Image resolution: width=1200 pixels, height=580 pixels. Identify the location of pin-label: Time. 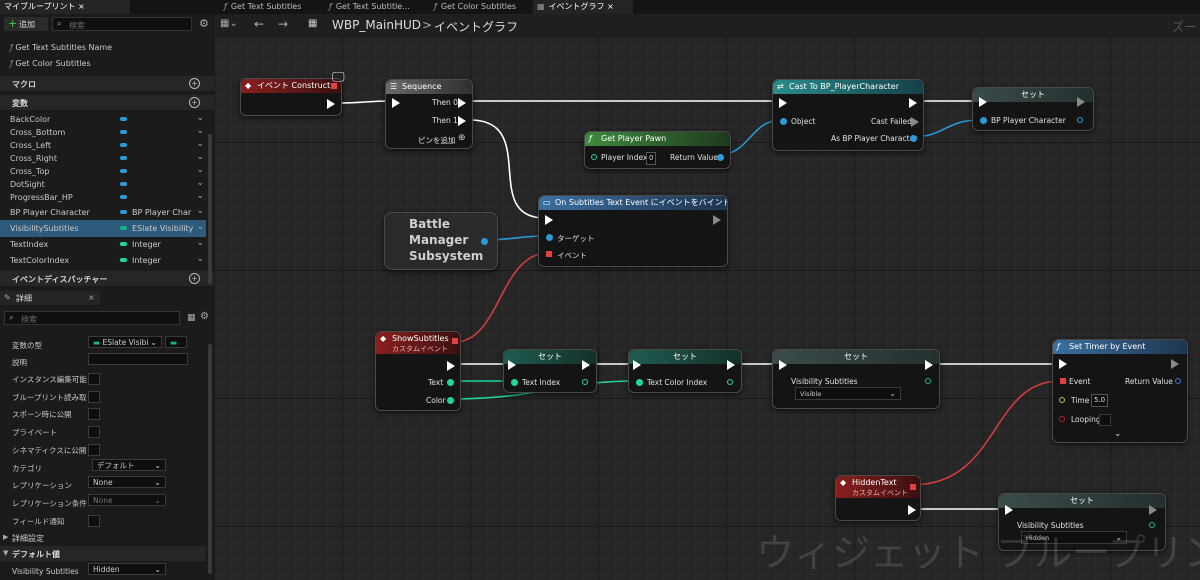
(1080, 400).